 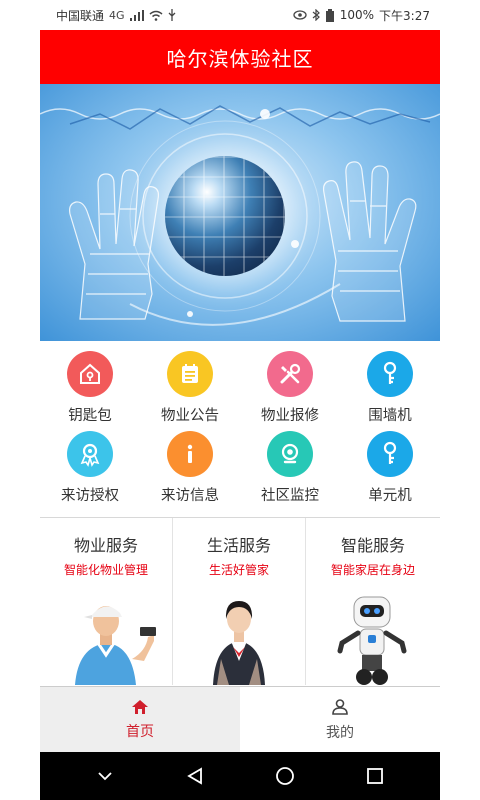 I want to click on home-icon, so click(x=140, y=706).